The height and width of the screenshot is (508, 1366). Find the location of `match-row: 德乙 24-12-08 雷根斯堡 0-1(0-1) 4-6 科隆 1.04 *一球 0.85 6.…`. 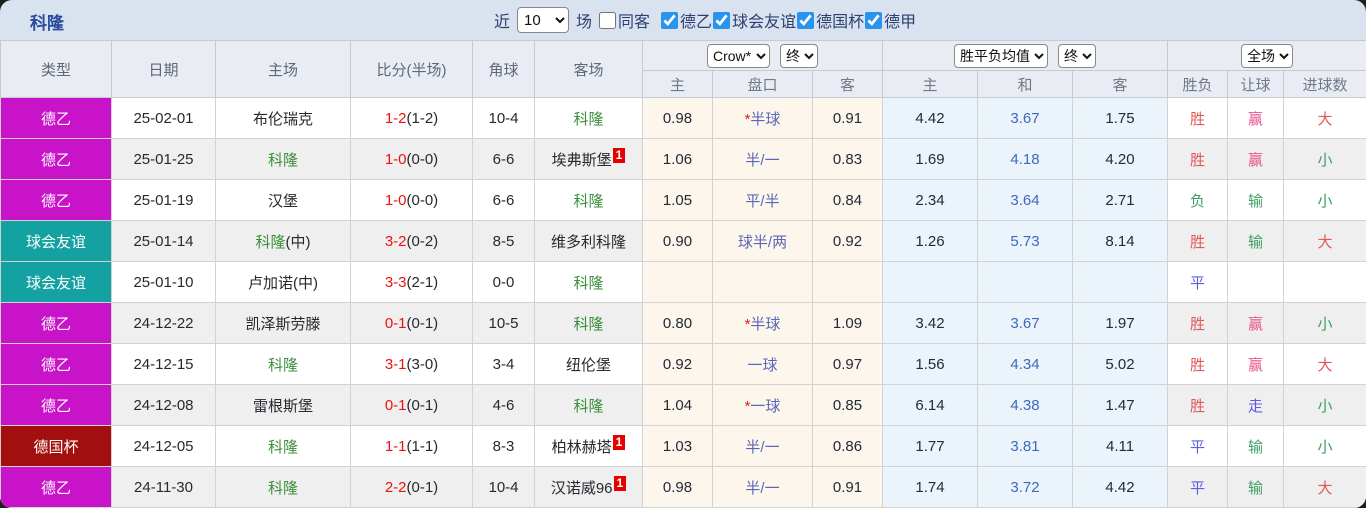

match-row: 德乙 24-12-08 雷根斯堡 0-1(0-1) 4-6 科隆 1.04 *一球 0.85 6.… is located at coordinates (683, 405).